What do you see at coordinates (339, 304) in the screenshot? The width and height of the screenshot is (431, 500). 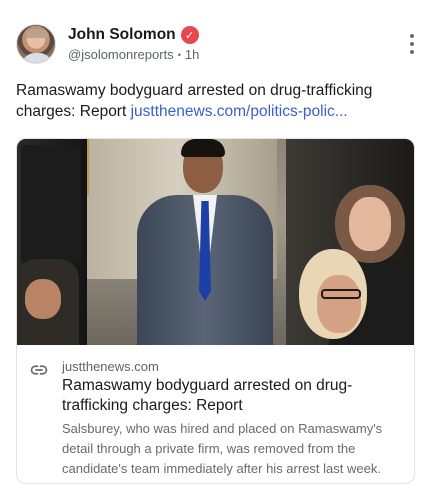 I see `image-blonde-face` at bounding box center [339, 304].